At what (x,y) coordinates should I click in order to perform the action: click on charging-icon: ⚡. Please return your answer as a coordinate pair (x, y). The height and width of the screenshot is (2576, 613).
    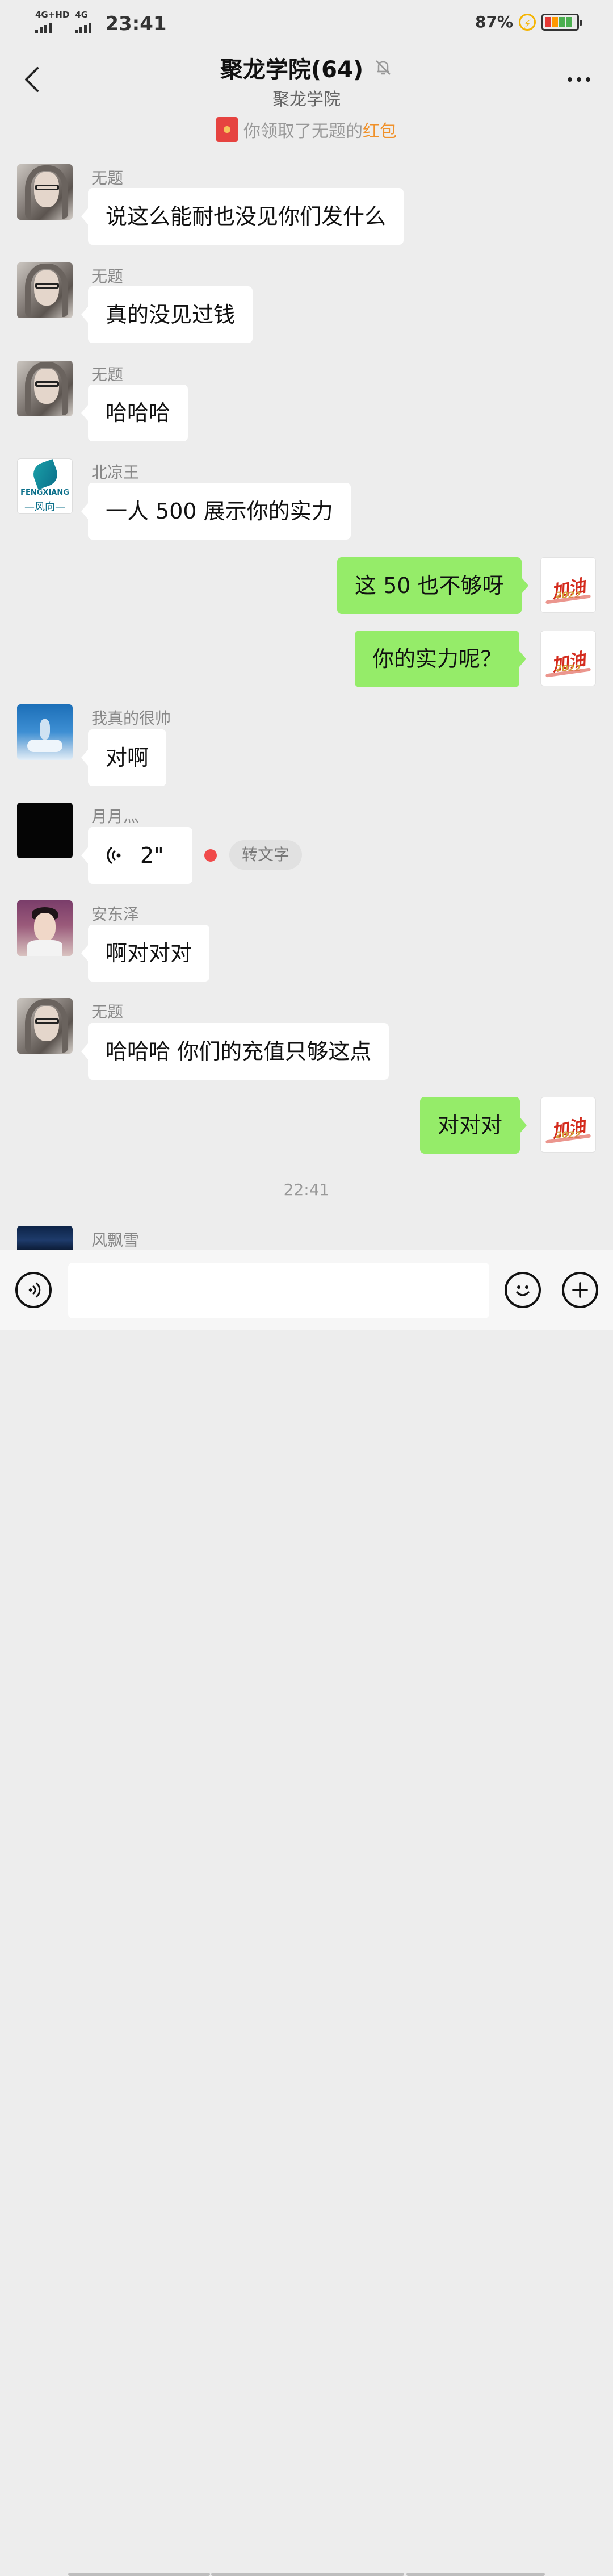
    Looking at the image, I should click on (527, 22).